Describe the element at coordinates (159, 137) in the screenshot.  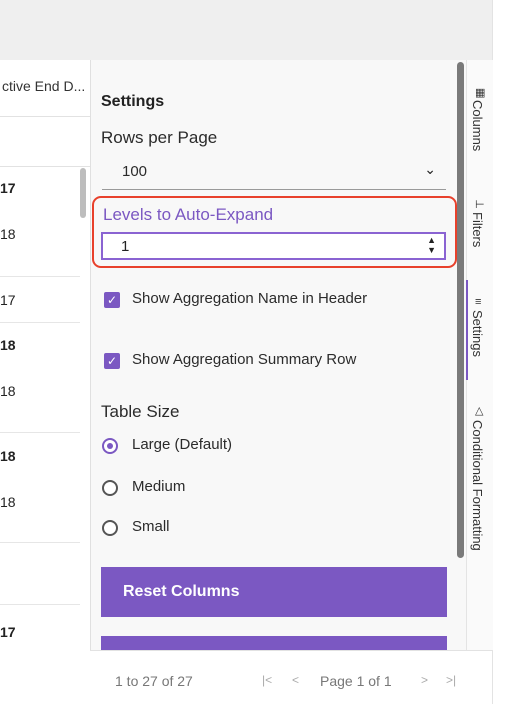
I see `rows-per-page-label: Rows per Page` at that location.